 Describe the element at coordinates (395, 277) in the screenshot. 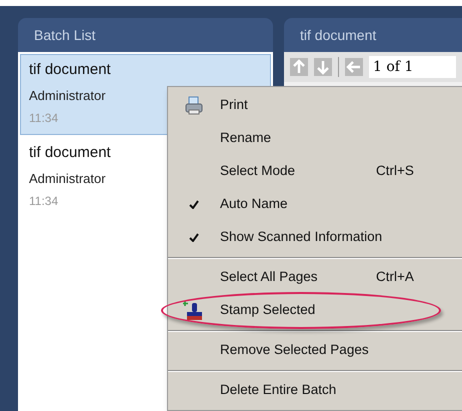

I see `menu-shortcut: Ctrl+A` at that location.